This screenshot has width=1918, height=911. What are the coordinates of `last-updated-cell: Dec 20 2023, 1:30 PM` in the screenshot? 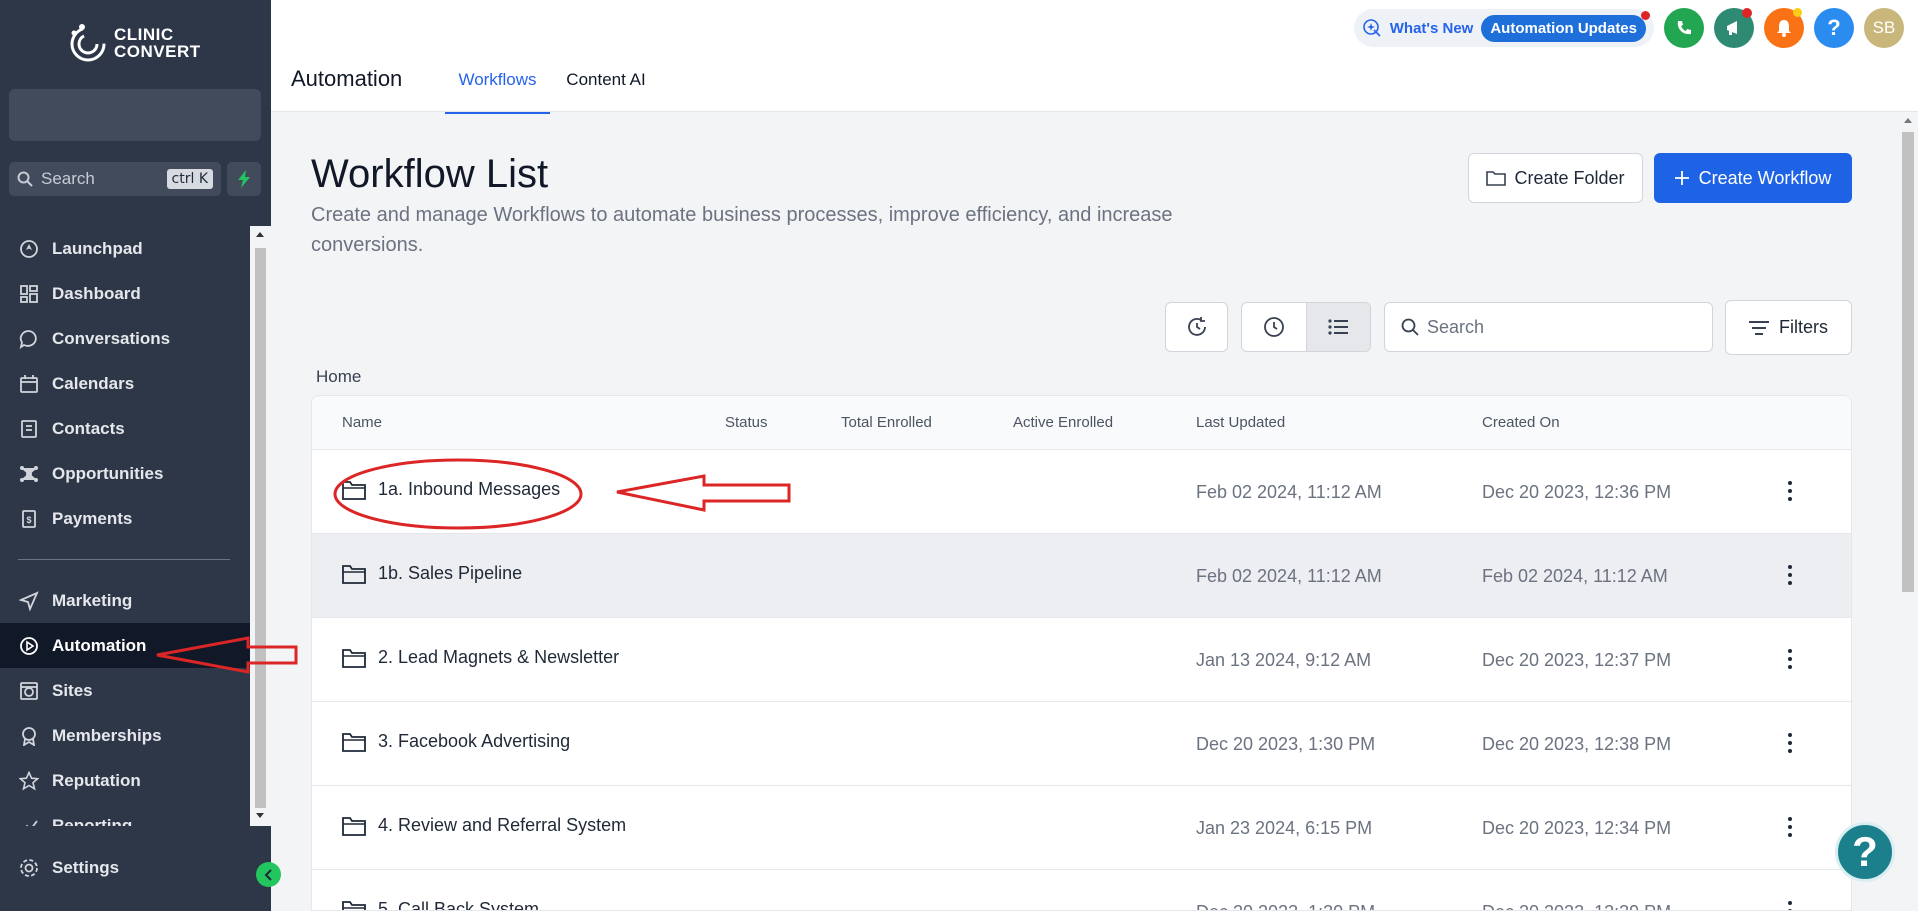 It's located at (1285, 906).